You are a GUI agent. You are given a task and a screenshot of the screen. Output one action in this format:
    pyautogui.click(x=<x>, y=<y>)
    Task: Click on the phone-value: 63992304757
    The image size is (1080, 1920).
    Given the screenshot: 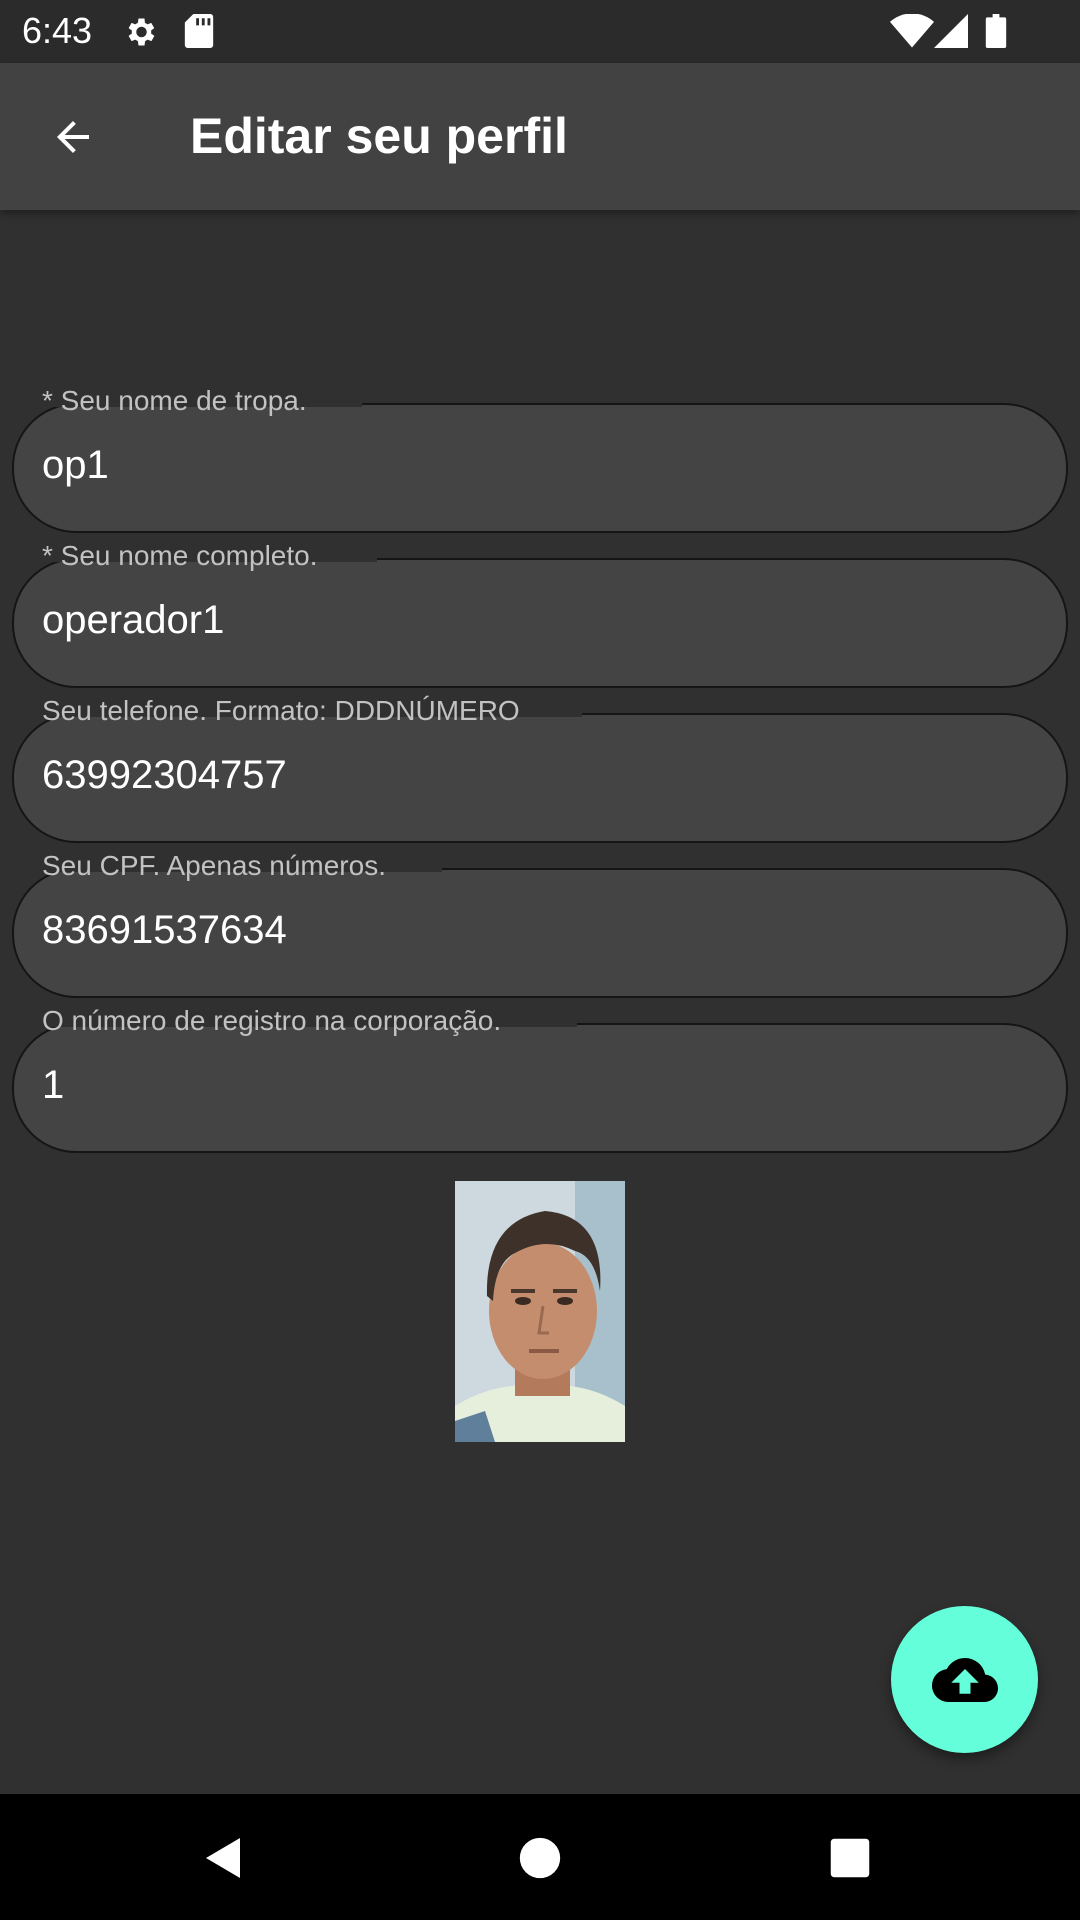 What is the action you would take?
    pyautogui.click(x=164, y=775)
    